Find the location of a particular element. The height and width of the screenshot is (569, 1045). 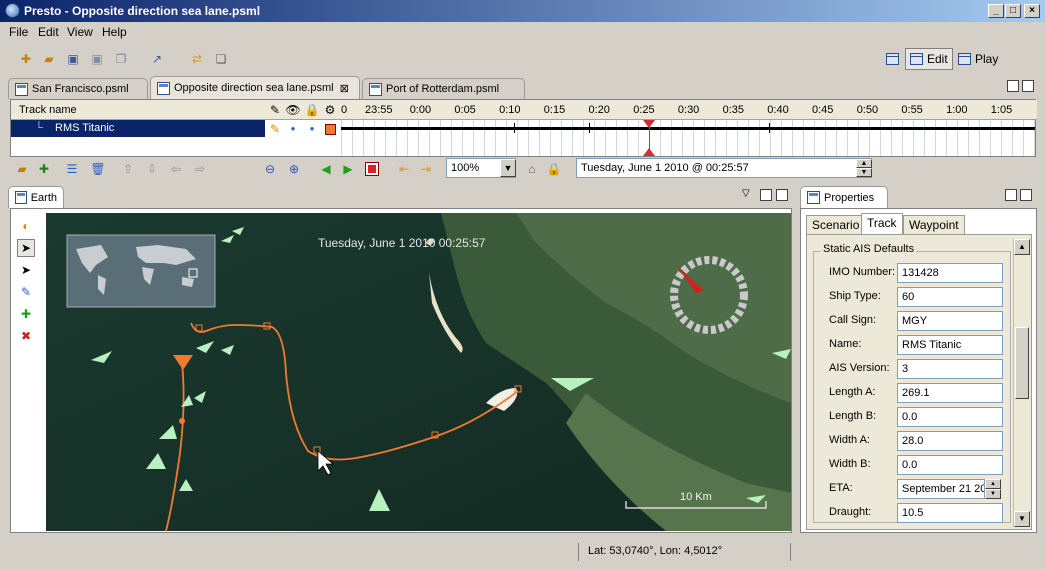

time-lock-icon: 🔒 is located at coordinates (554, 169).